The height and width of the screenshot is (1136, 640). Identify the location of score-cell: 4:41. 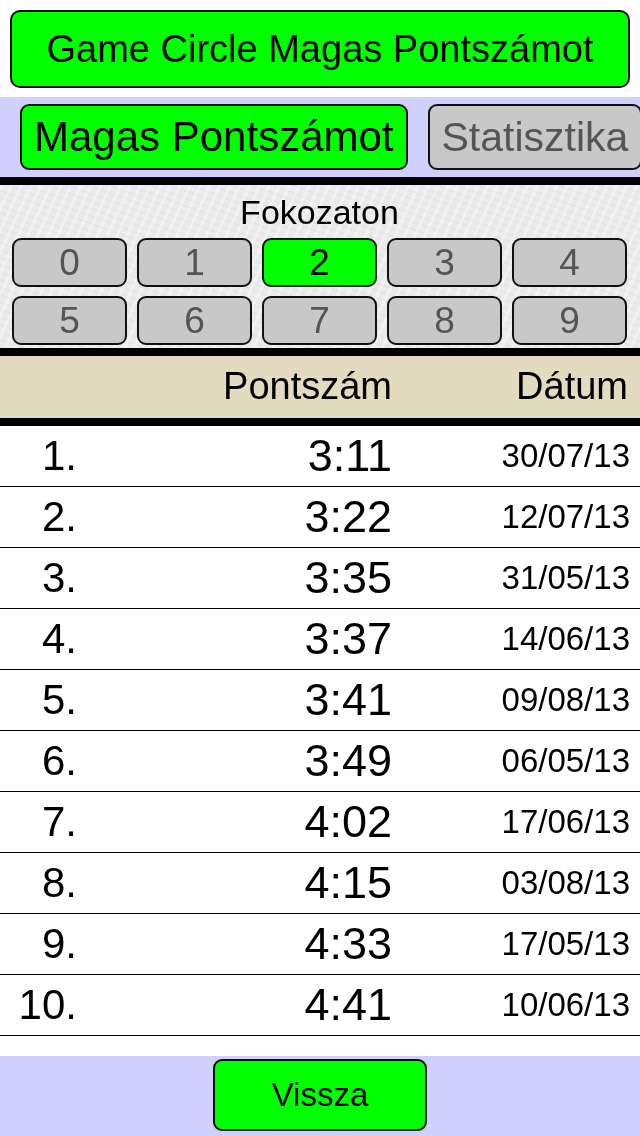
(348, 1005).